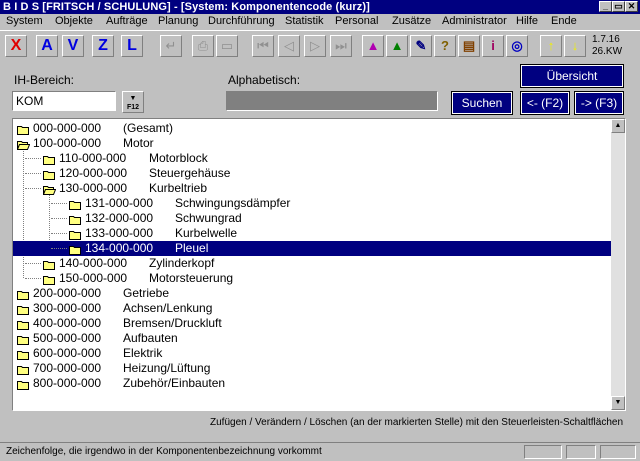  I want to click on close-window-button: ✕, so click(631, 6).